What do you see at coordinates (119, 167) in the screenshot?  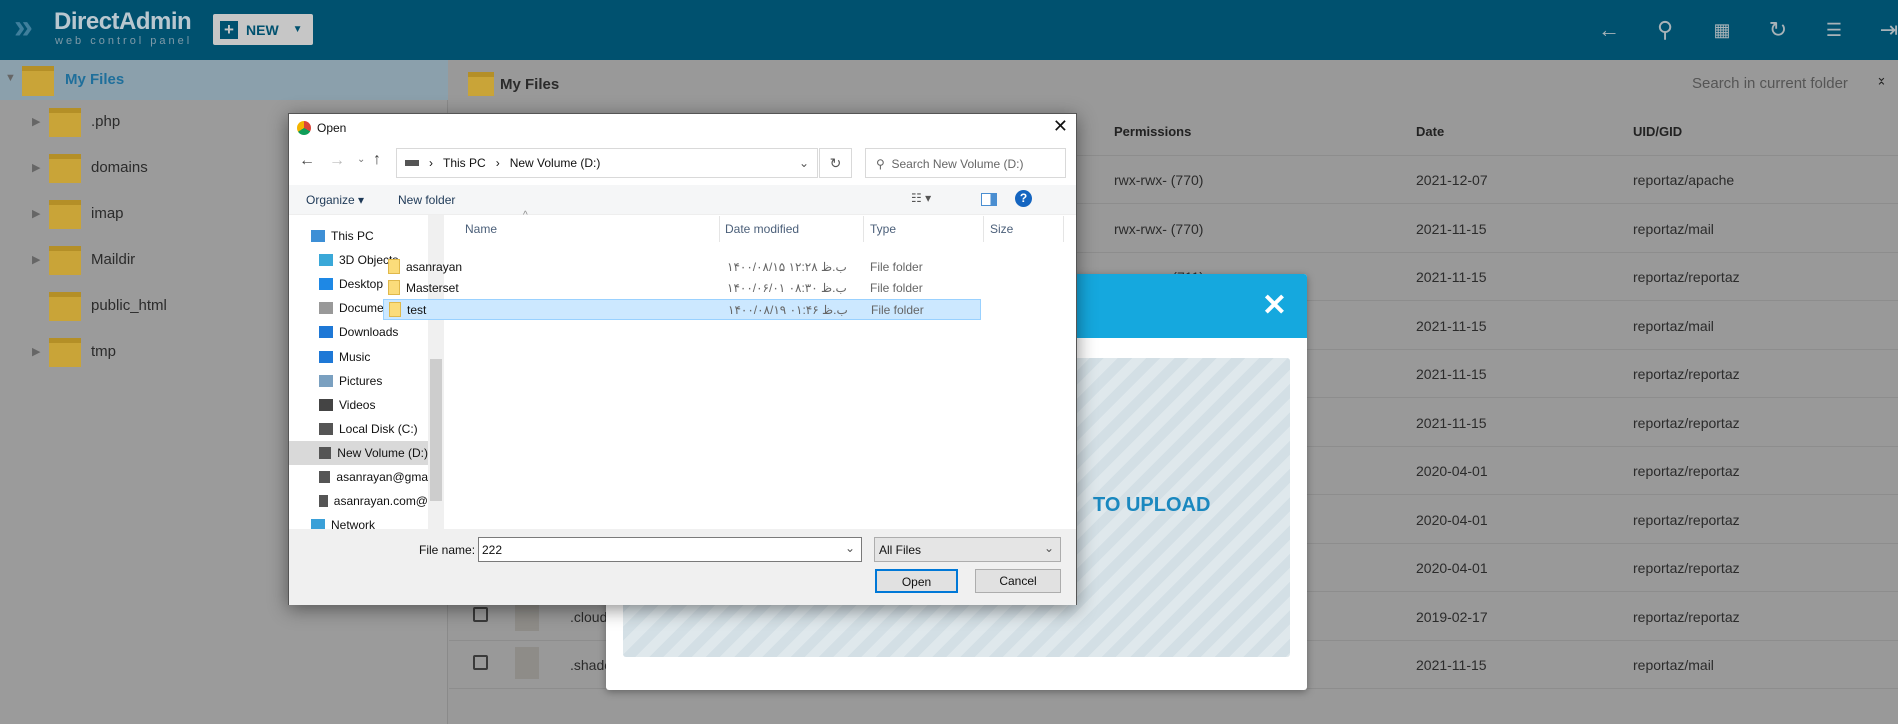 I see `sidebar-item-label: domains` at bounding box center [119, 167].